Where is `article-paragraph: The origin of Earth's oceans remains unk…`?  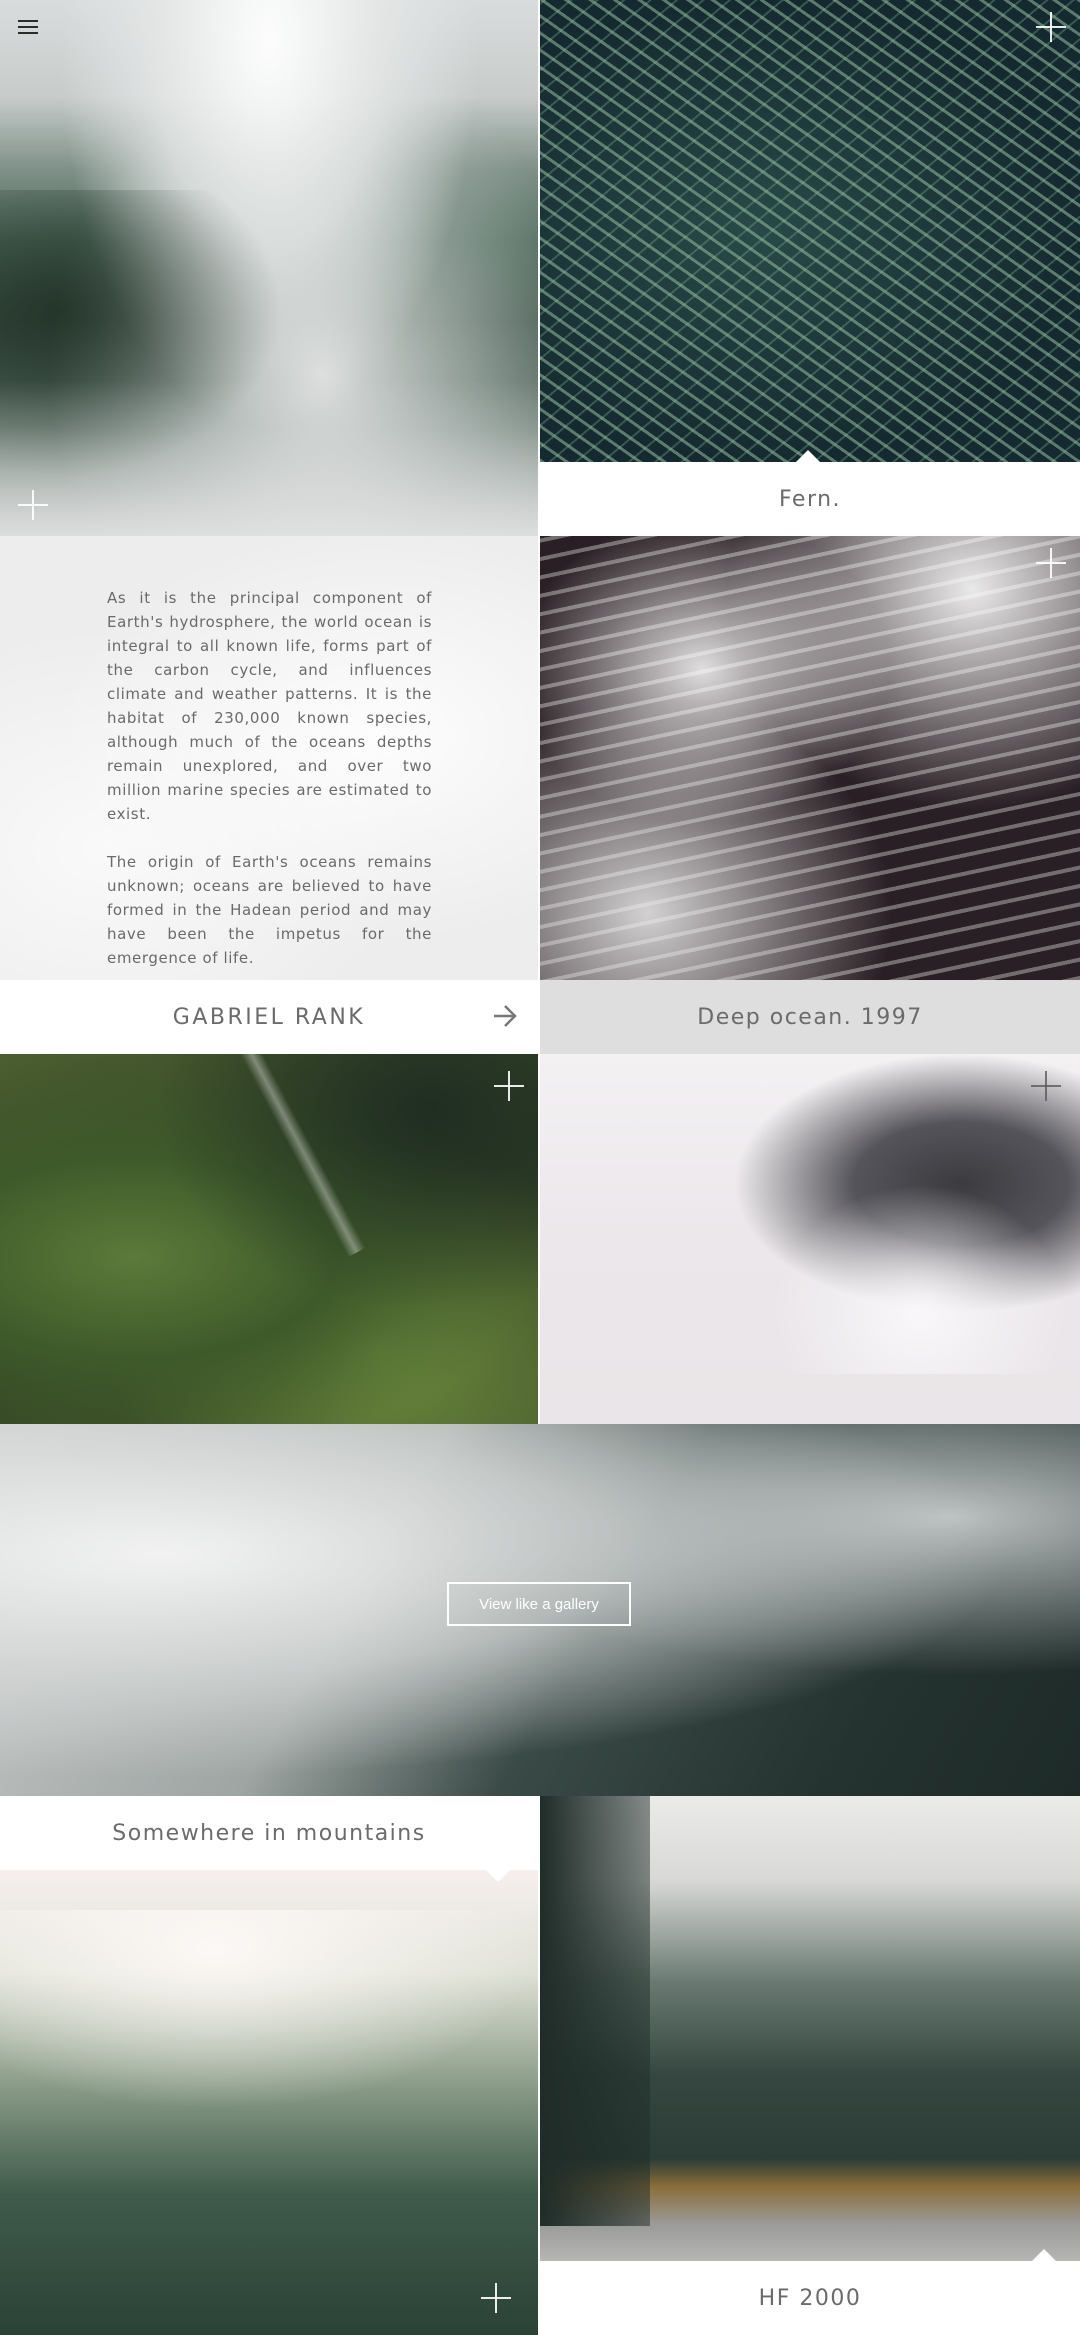 article-paragraph: The origin of Earth's oceans remains unk… is located at coordinates (269, 910).